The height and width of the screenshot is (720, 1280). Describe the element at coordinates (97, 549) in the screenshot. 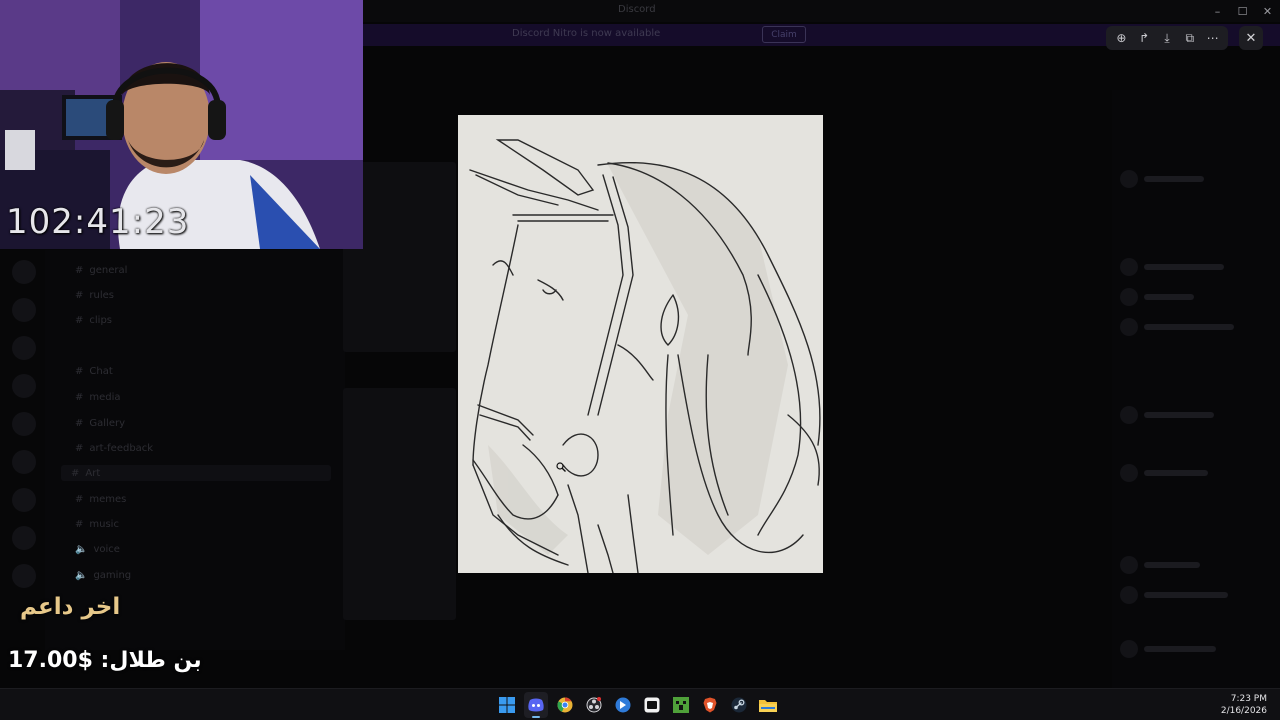

I see `channel-item: 🔈 voice` at that location.